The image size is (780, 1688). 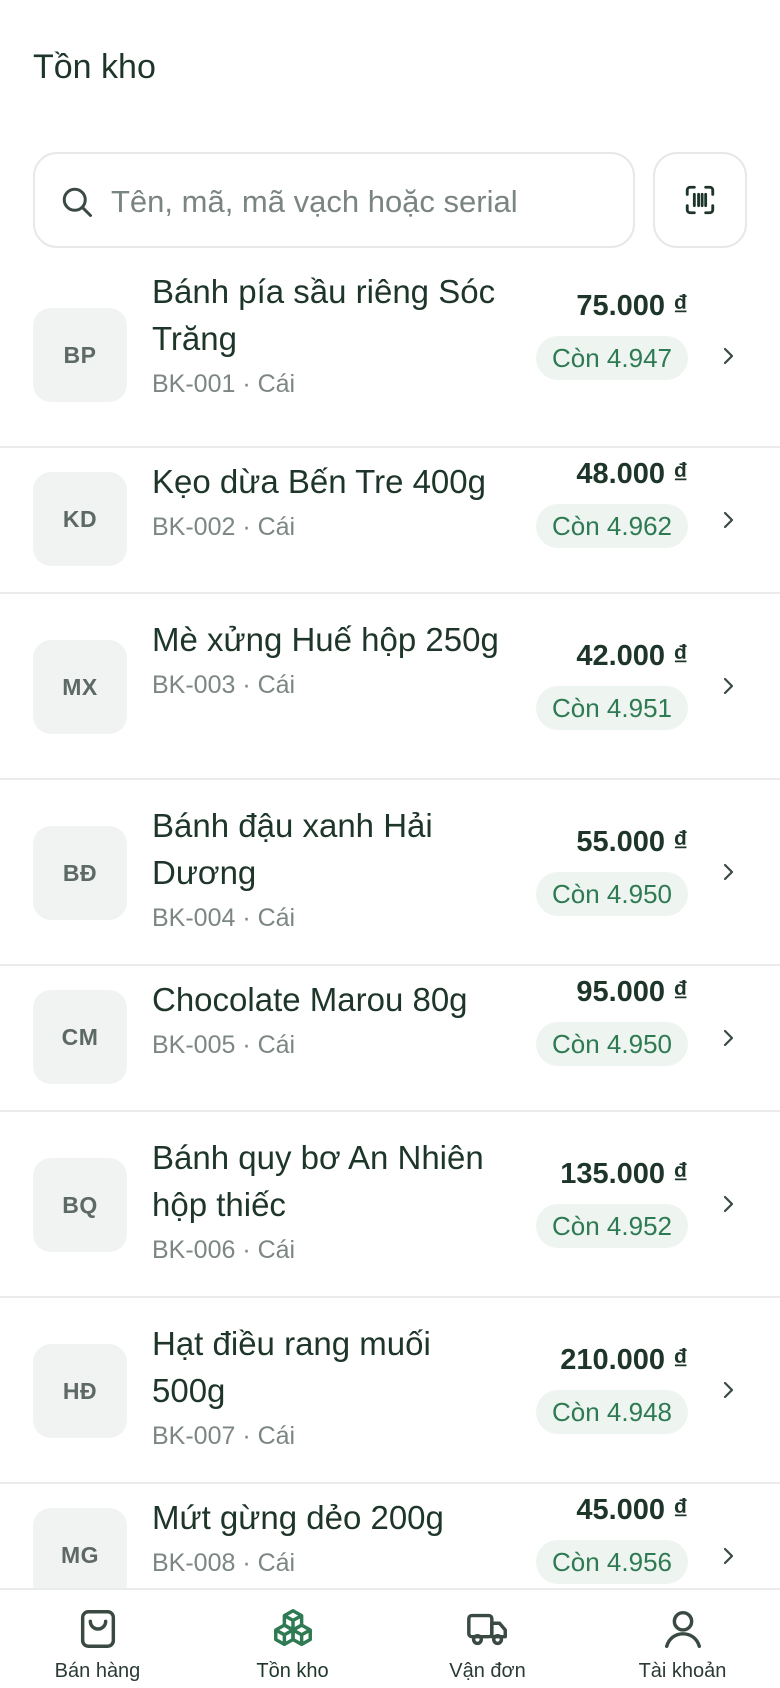 I want to click on stock-badge: Còn 4.952, so click(x=612, y=1226).